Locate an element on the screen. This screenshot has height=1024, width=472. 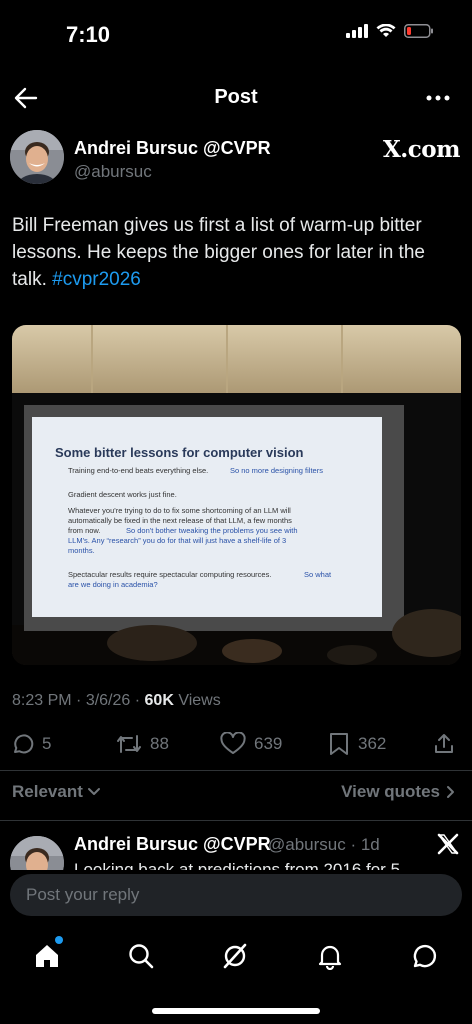
reply-sort-dropdown: Relevant is located at coordinates (56, 792).